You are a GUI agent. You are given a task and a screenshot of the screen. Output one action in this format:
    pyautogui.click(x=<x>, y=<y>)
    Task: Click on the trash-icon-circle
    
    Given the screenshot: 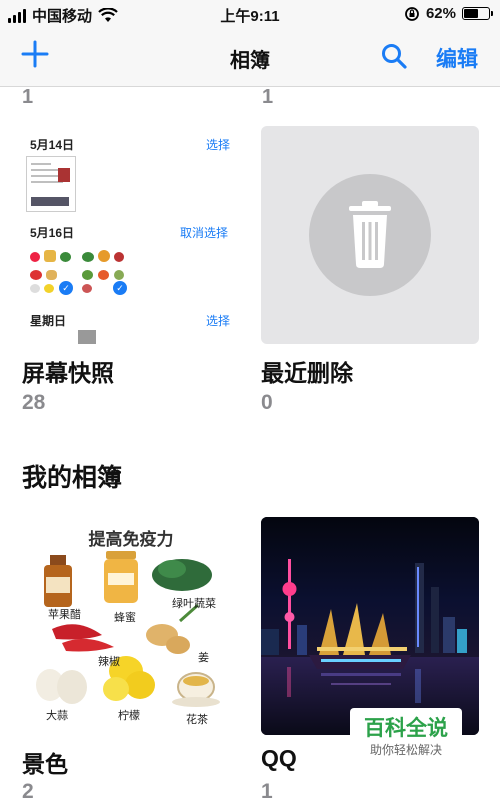 What is the action you would take?
    pyautogui.click(x=370, y=235)
    